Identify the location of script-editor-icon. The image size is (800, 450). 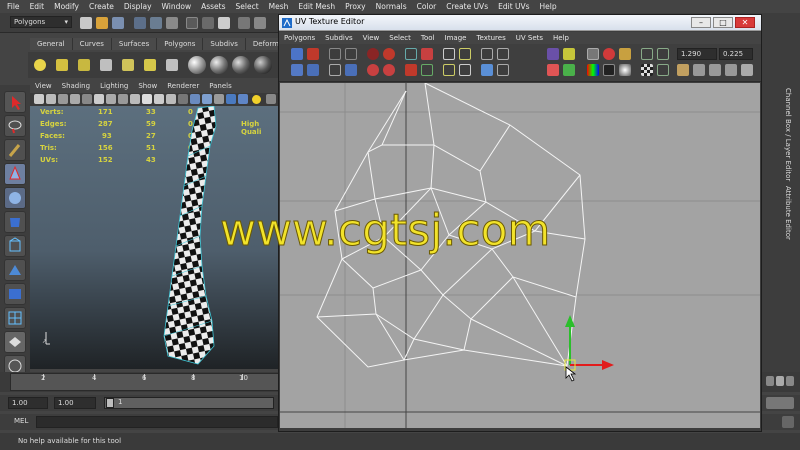
(788, 422).